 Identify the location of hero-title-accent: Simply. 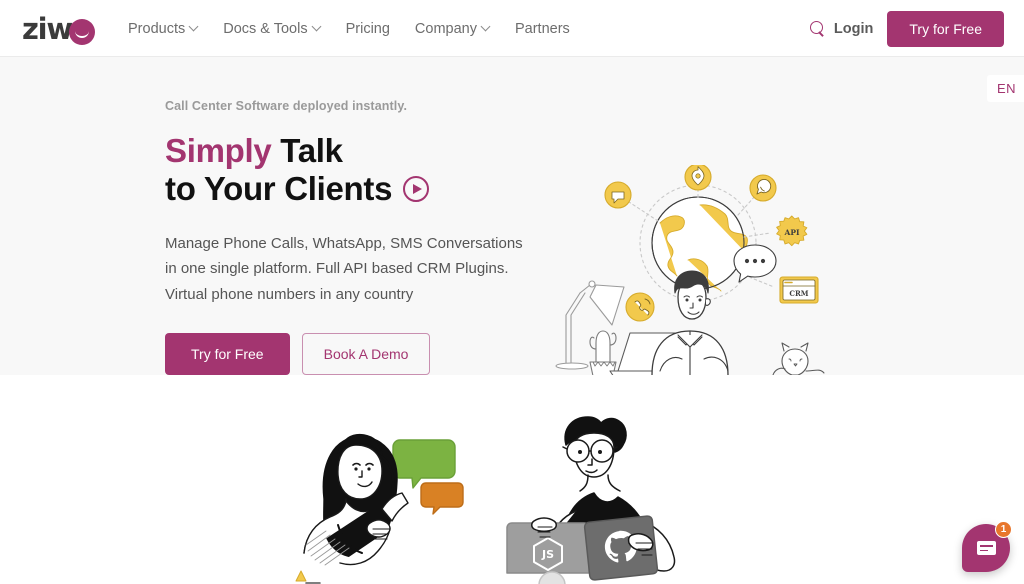
(218, 150).